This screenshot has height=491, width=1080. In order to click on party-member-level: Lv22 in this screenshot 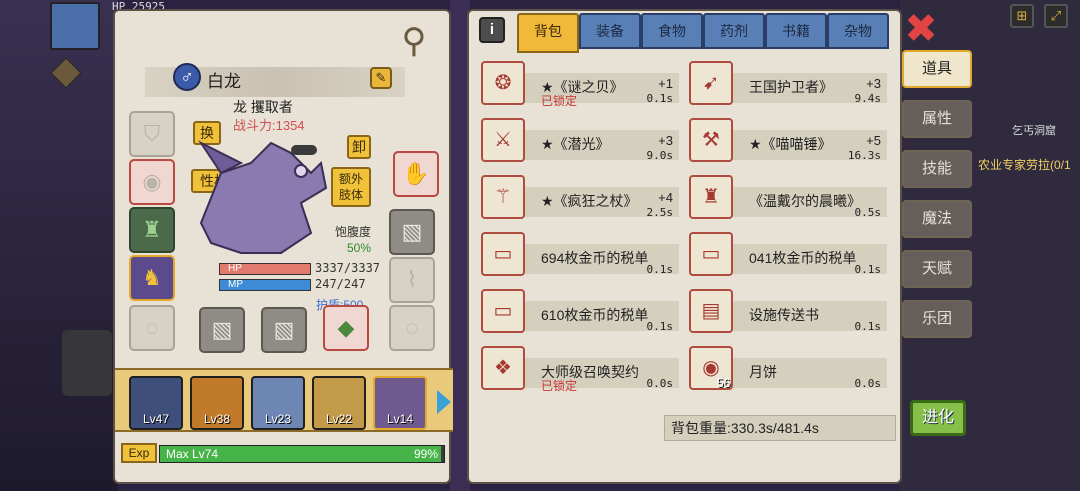, I will do `click(339, 419)`.